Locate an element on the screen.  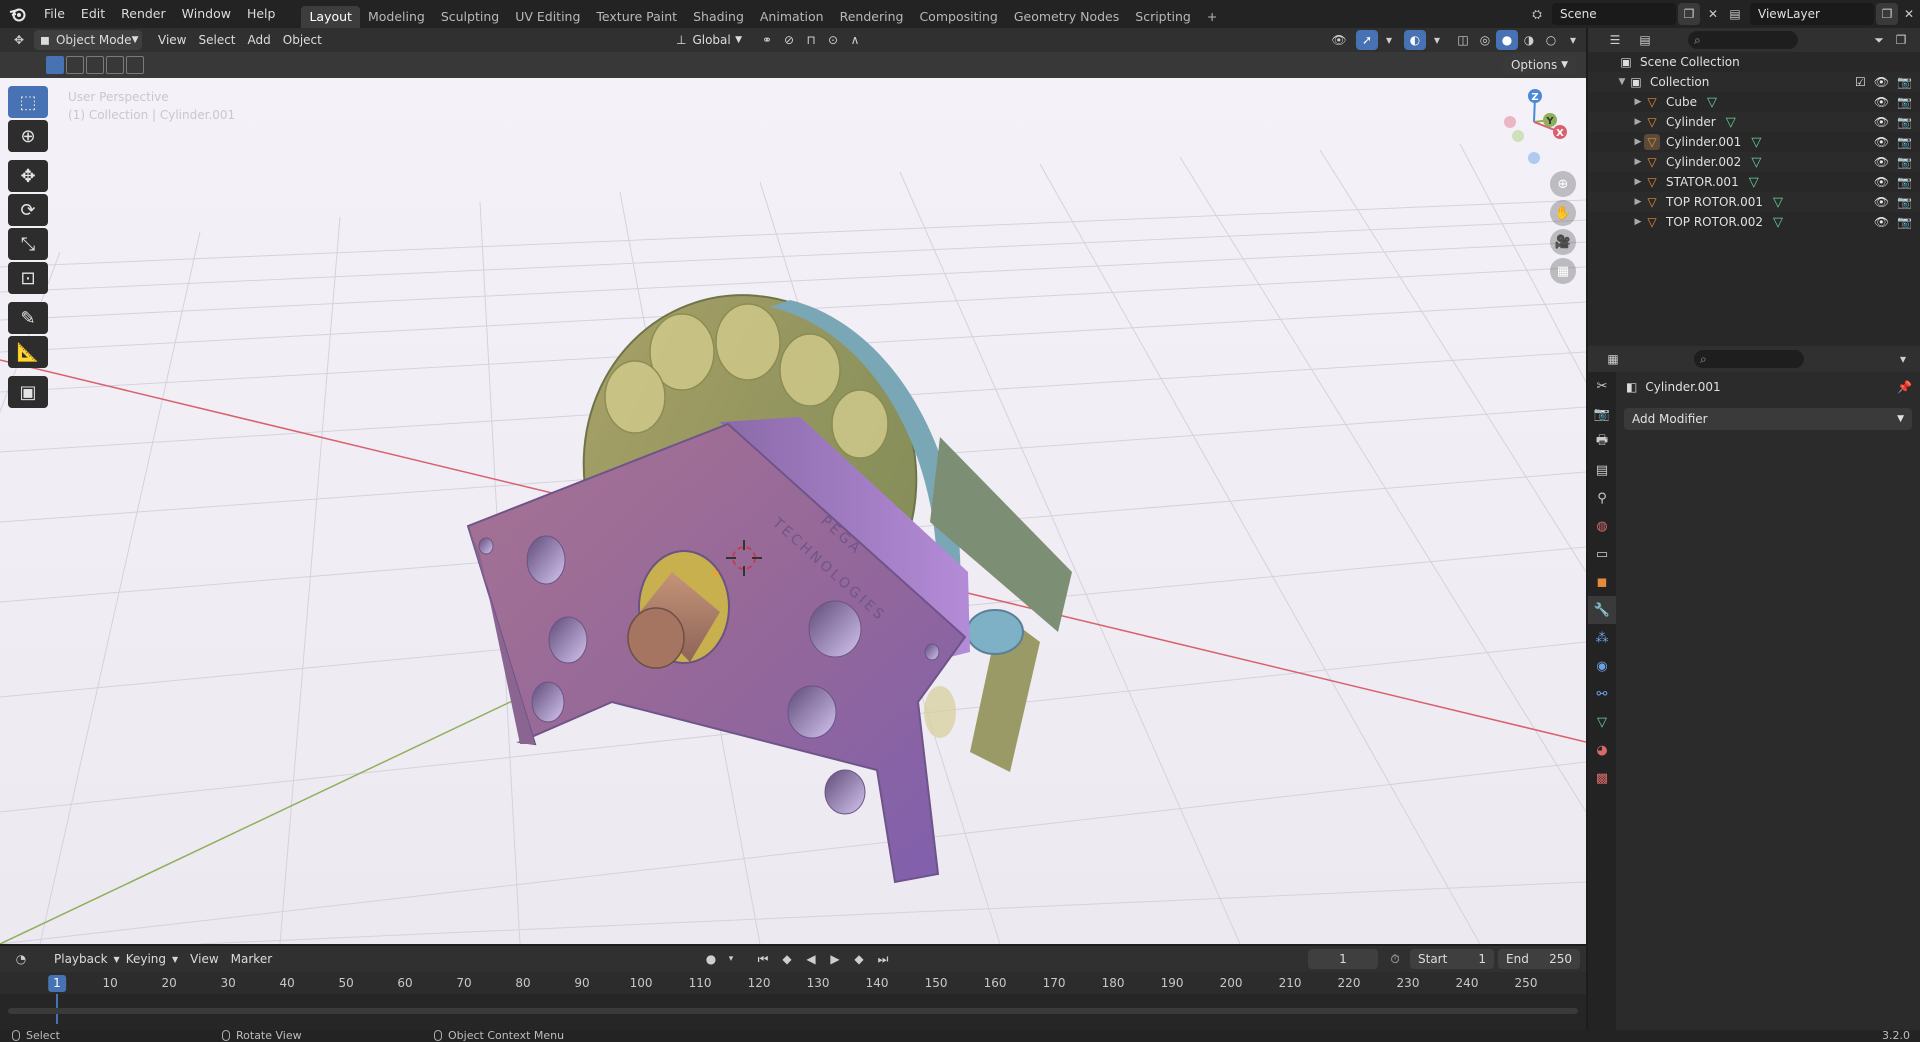
wireframe-shading-icon: ◎ is located at coordinates (1485, 40).